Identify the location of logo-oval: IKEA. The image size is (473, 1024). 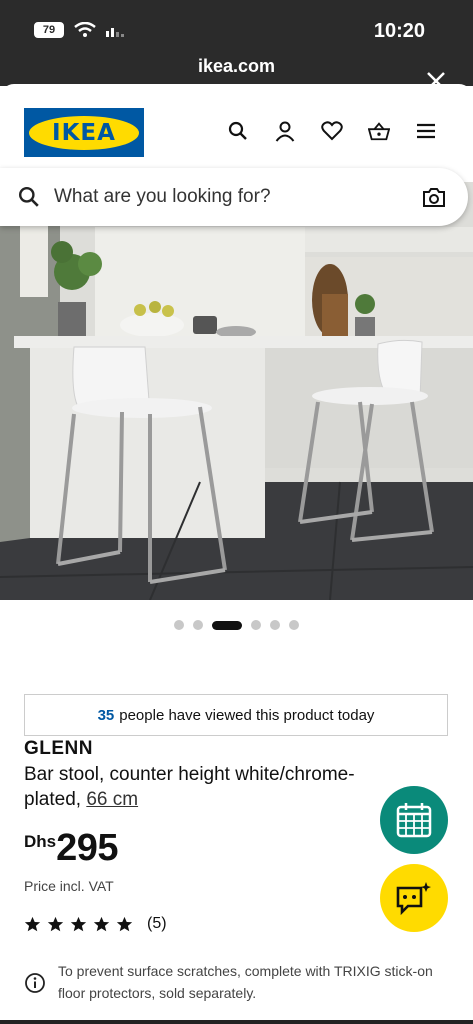
(84, 132).